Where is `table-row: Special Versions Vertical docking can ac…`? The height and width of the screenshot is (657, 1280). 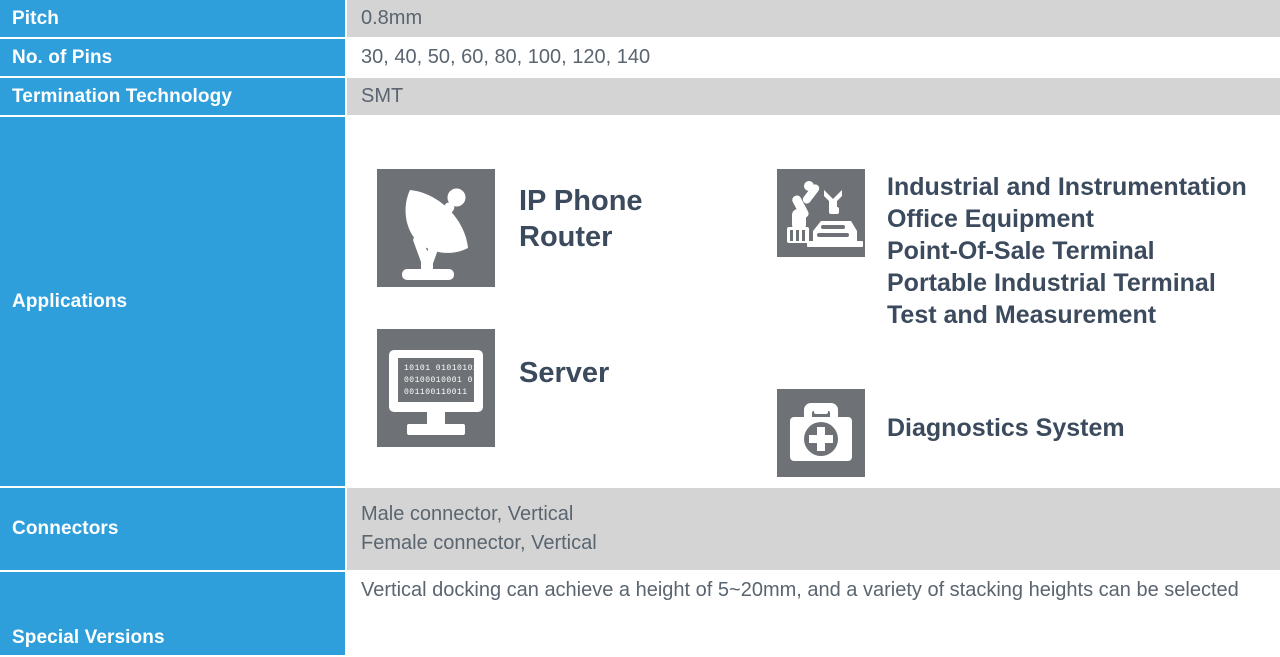
table-row: Special Versions Vertical docking can ac… is located at coordinates (640, 613).